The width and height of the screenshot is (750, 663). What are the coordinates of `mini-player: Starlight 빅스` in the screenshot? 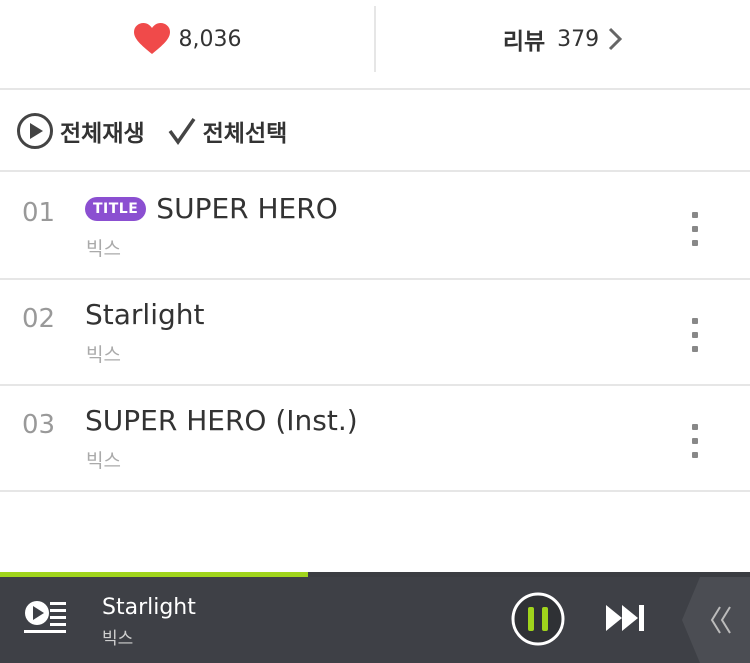 It's located at (375, 620).